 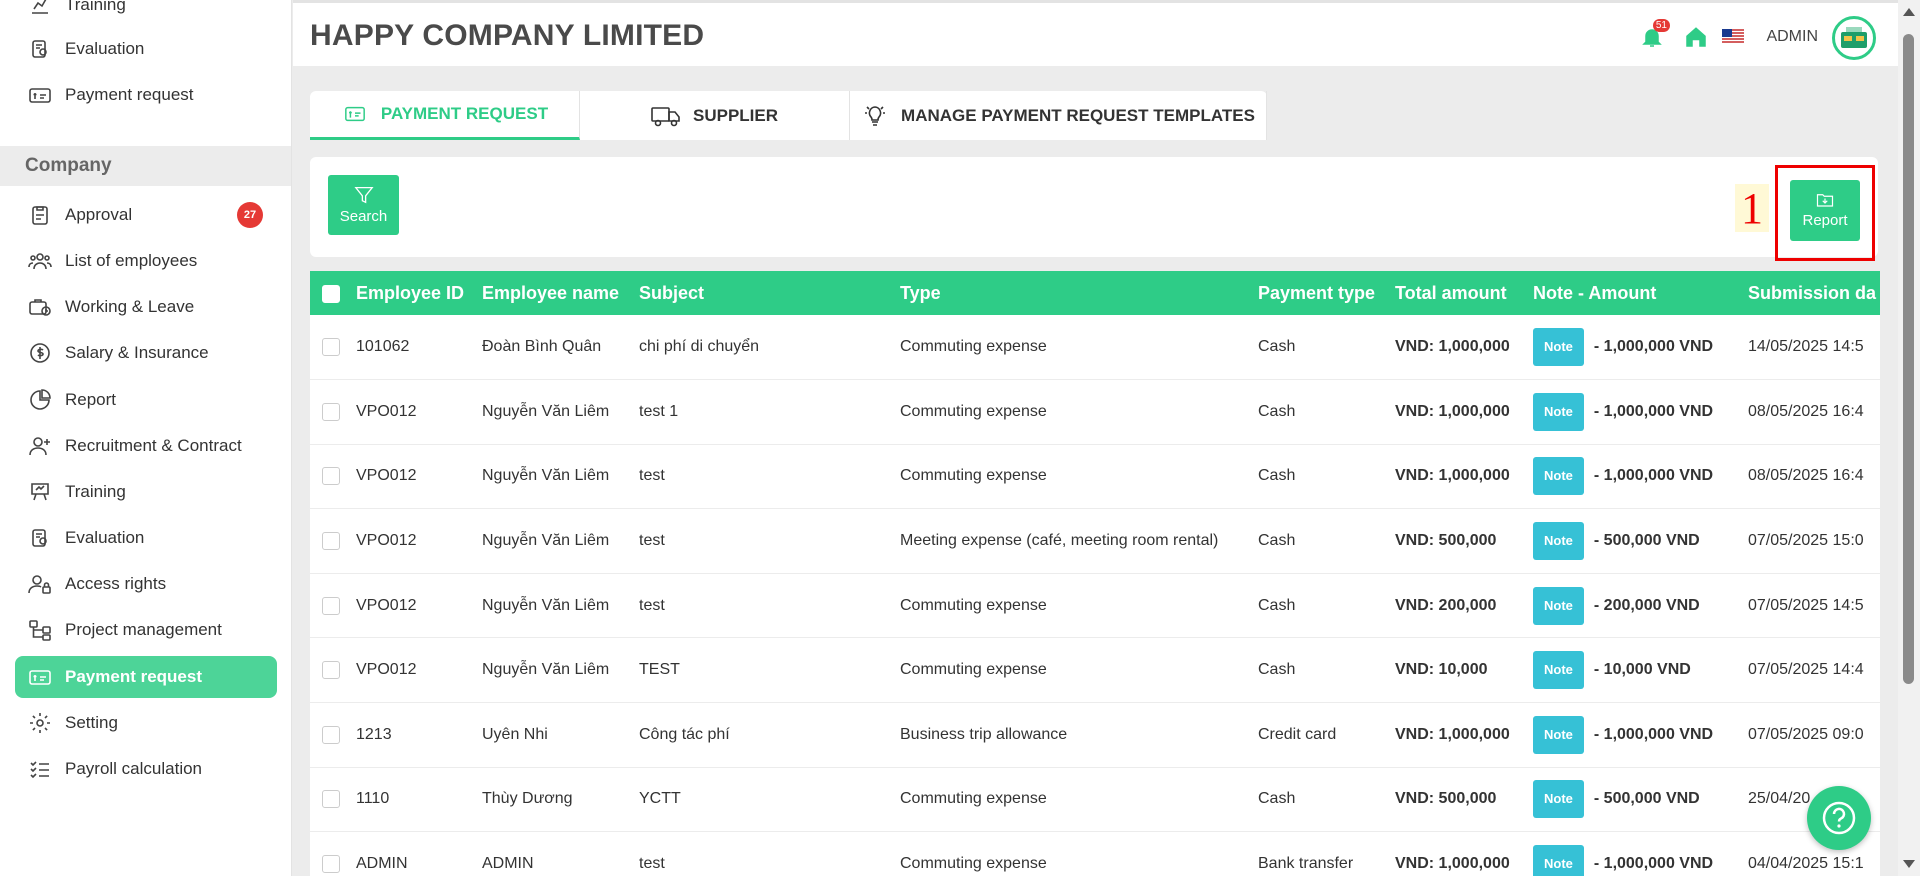 I want to click on us-flag-icon, so click(x=1733, y=37).